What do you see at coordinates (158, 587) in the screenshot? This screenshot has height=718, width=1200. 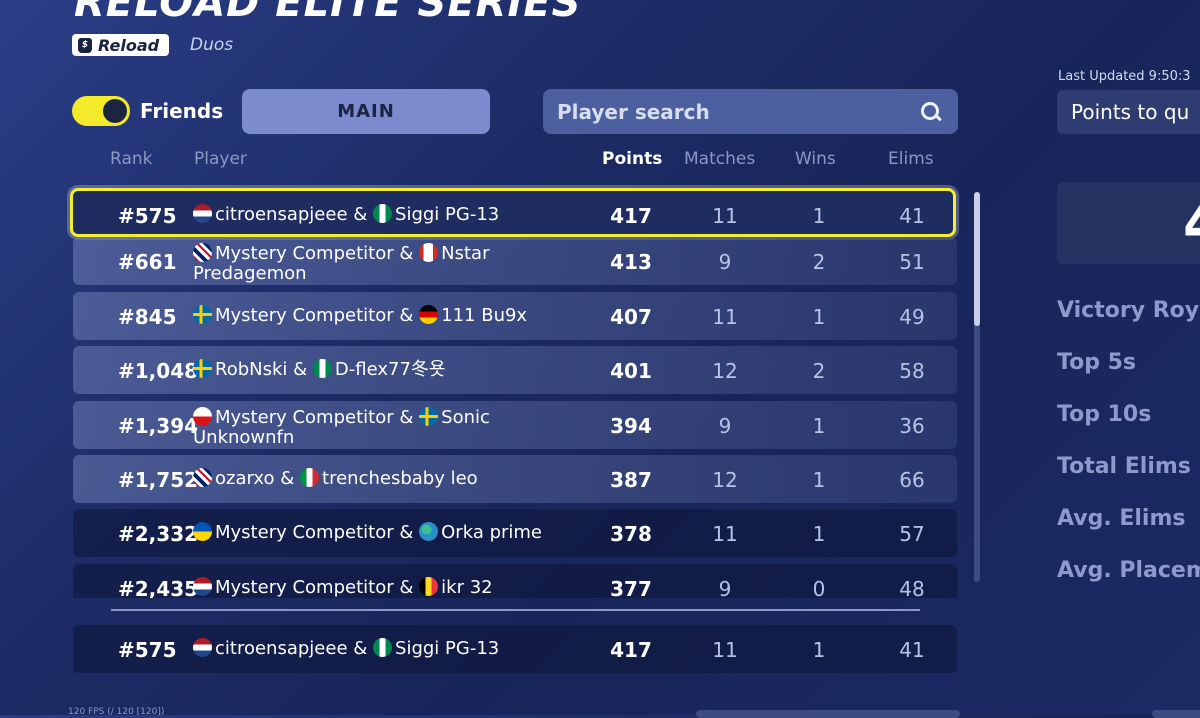 I see `rank-value: #2,435` at bounding box center [158, 587].